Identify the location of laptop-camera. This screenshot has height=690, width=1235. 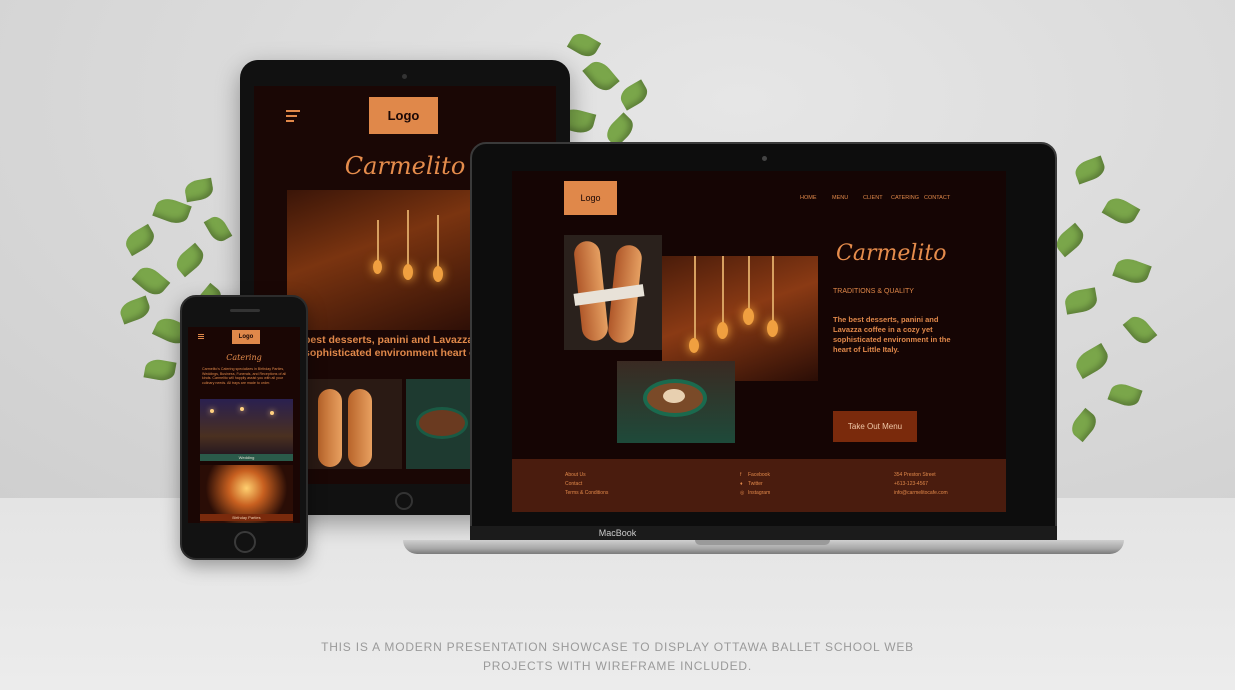
(764, 158).